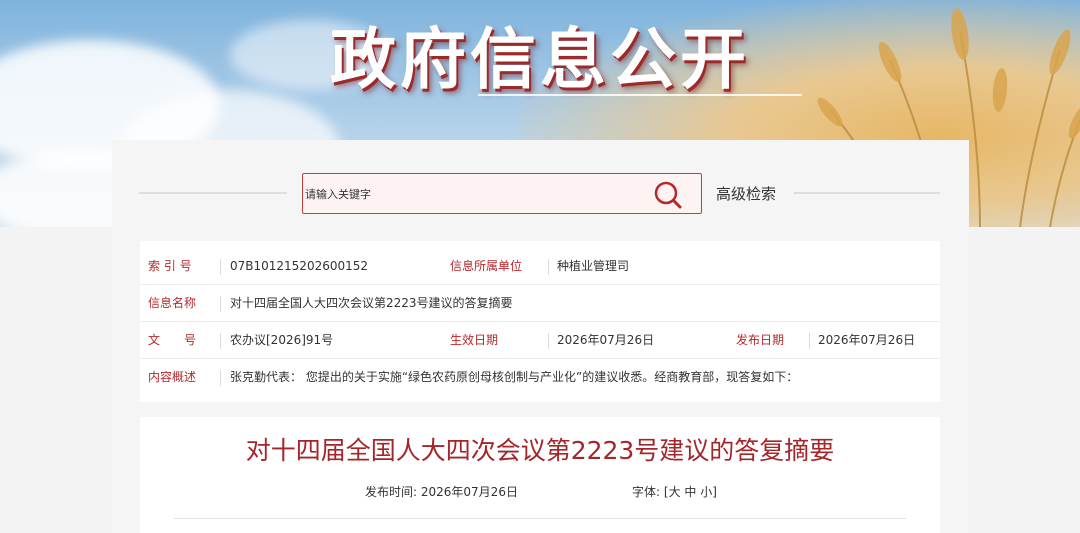  I want to click on banner-title: 政府信息公开, so click(540, 59).